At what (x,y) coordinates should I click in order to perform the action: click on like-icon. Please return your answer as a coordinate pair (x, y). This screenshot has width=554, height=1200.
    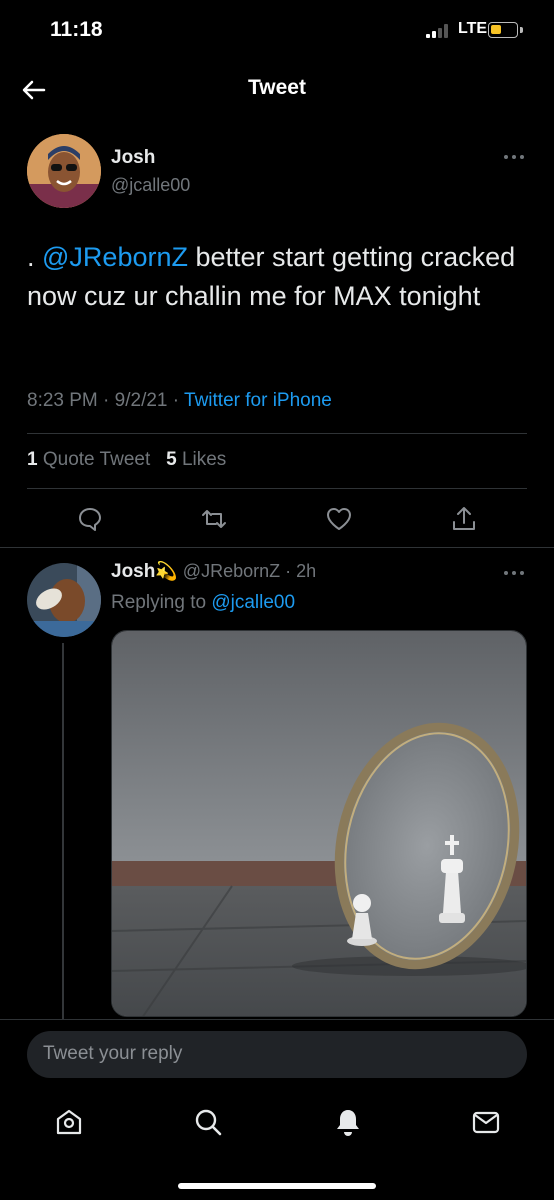
    Looking at the image, I should click on (339, 519).